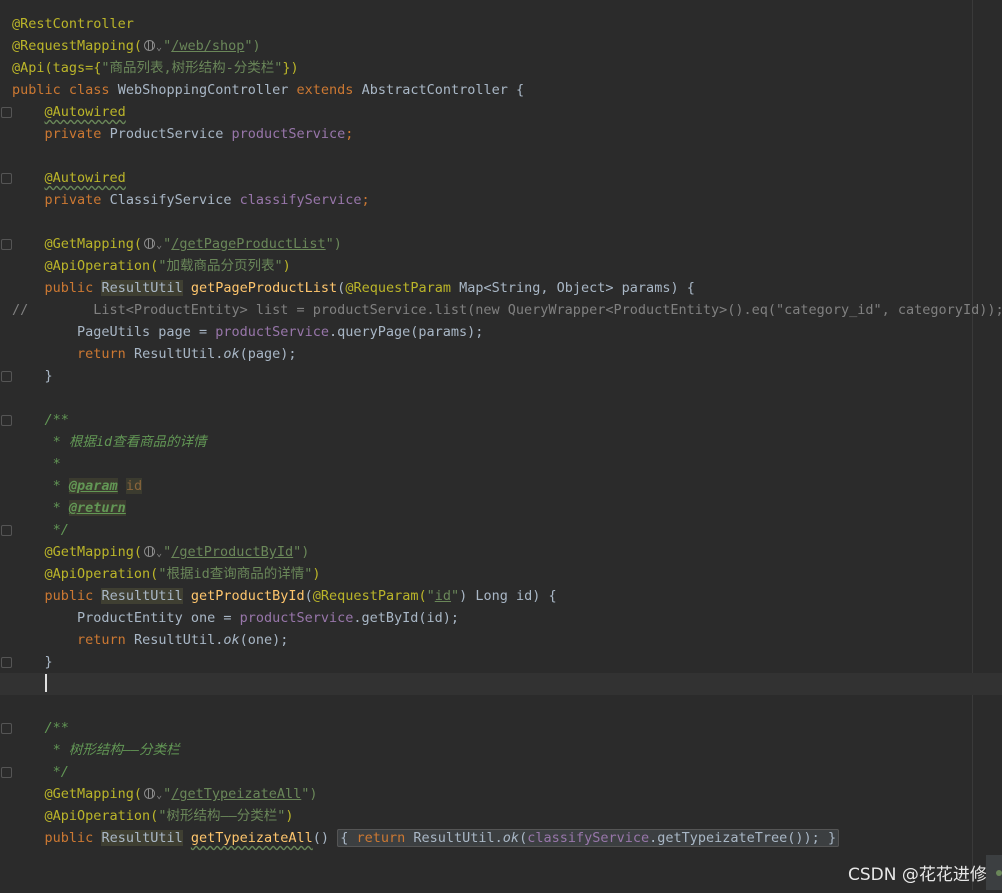 This screenshot has width=1002, height=893. Describe the element at coordinates (56, 420) in the screenshot. I see `doc-comment: /**` at that location.